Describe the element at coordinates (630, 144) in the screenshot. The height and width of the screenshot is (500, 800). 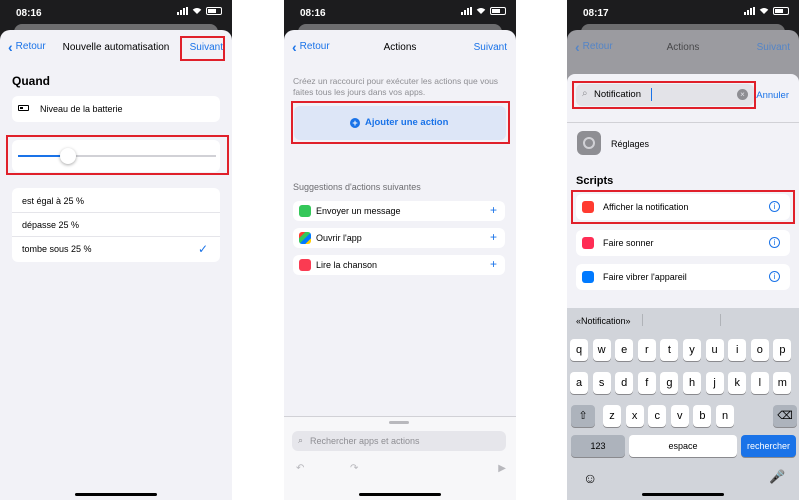
I see `settings-label: Réglages` at that location.